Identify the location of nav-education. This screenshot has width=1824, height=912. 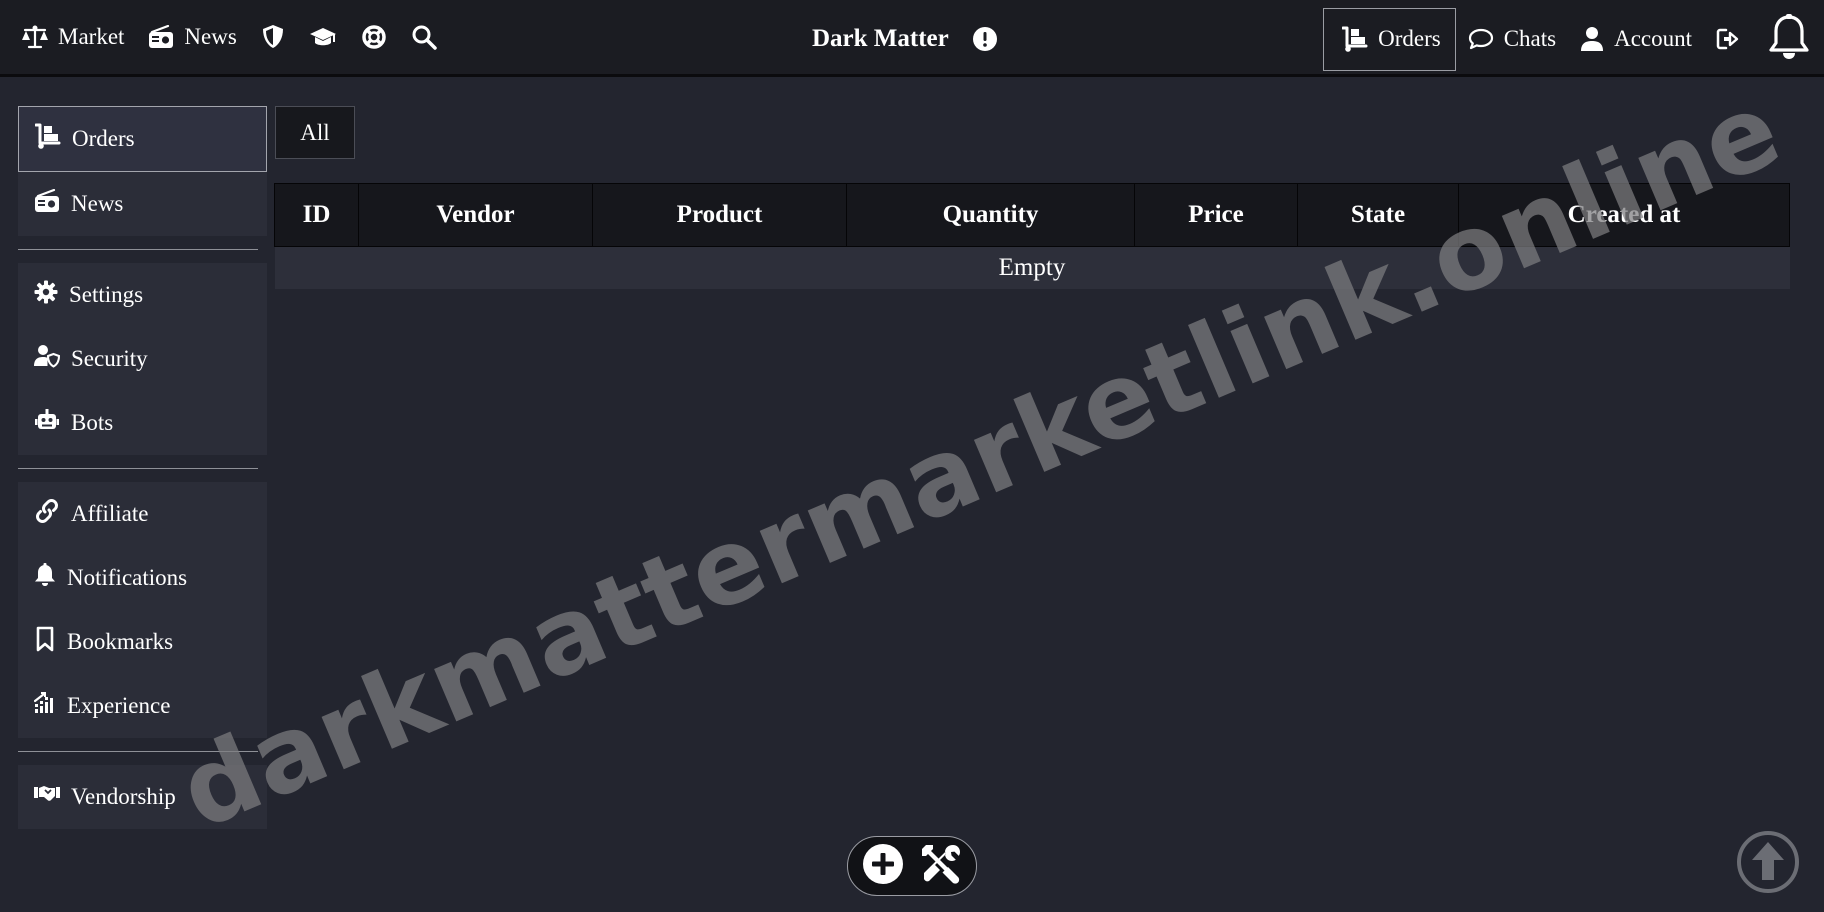
(323, 37).